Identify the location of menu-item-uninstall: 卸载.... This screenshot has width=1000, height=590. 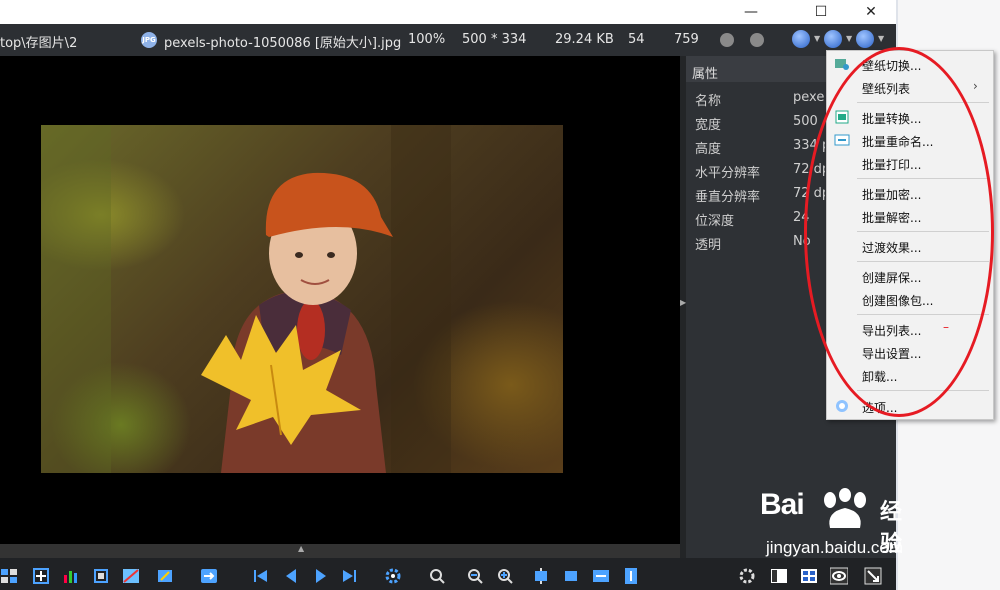
(910, 375).